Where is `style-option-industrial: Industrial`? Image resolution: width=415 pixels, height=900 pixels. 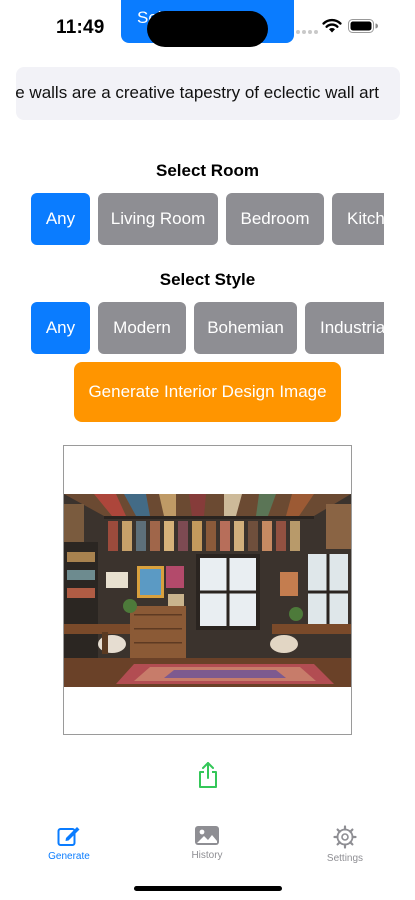
style-option-industrial: Industrial is located at coordinates (344, 328).